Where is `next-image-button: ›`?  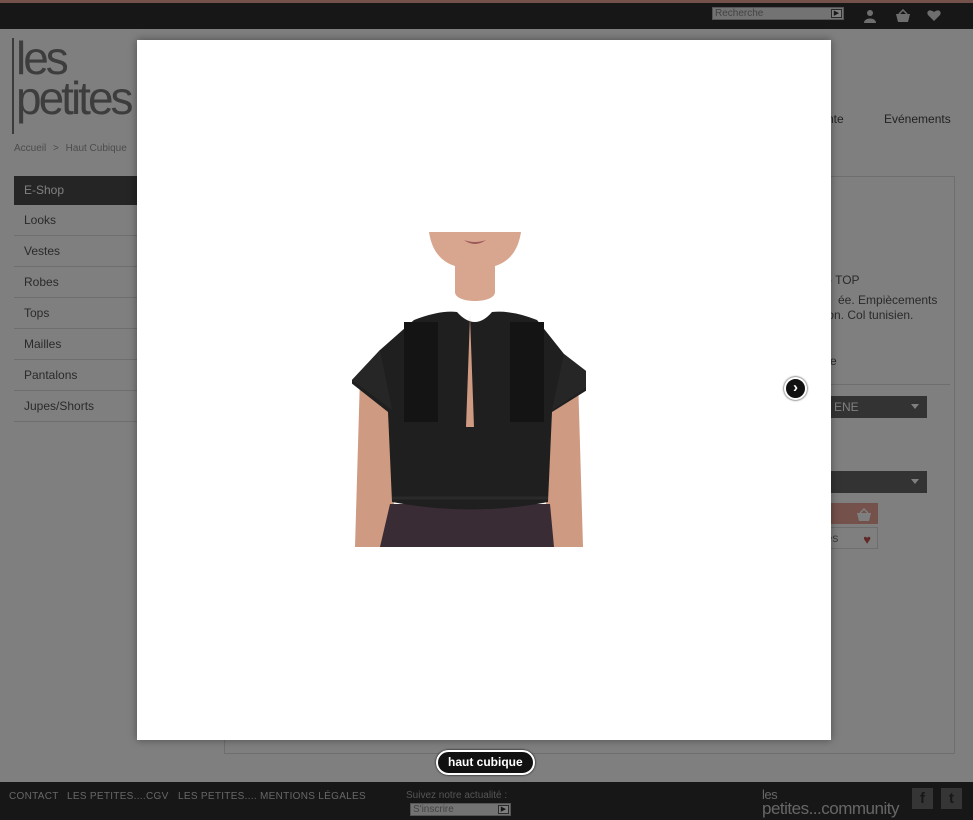
next-image-button: › is located at coordinates (795, 388).